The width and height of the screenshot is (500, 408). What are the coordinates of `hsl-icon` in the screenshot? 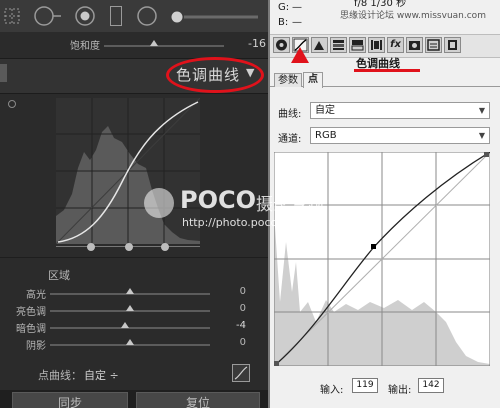 It's located at (338, 45).